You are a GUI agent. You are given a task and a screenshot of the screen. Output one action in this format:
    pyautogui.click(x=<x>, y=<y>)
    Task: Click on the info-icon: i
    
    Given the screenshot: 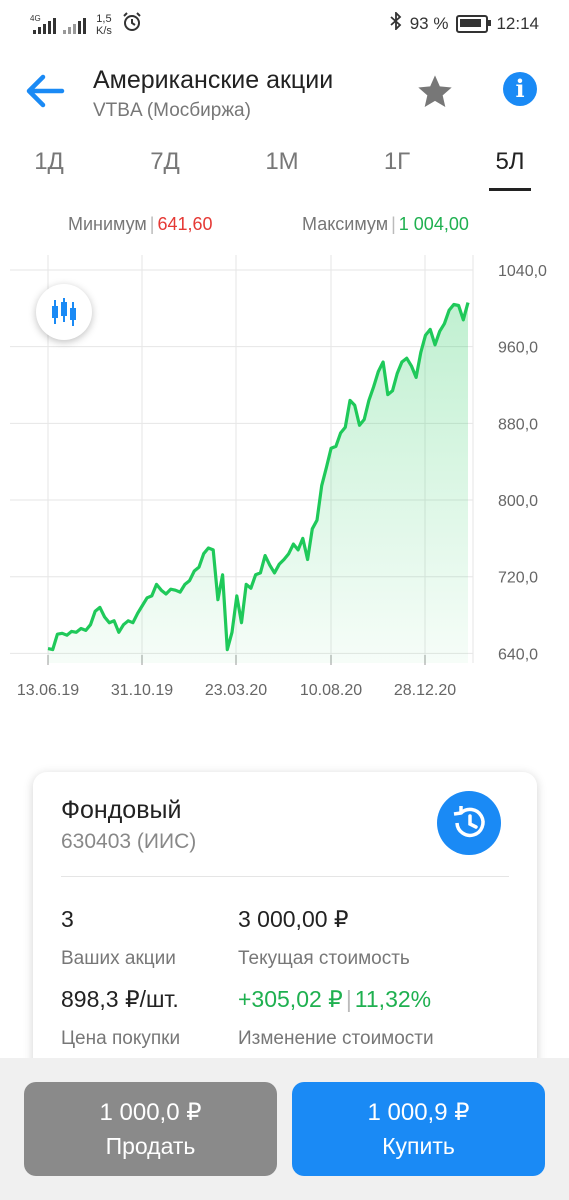 What is the action you would take?
    pyautogui.click(x=520, y=88)
    